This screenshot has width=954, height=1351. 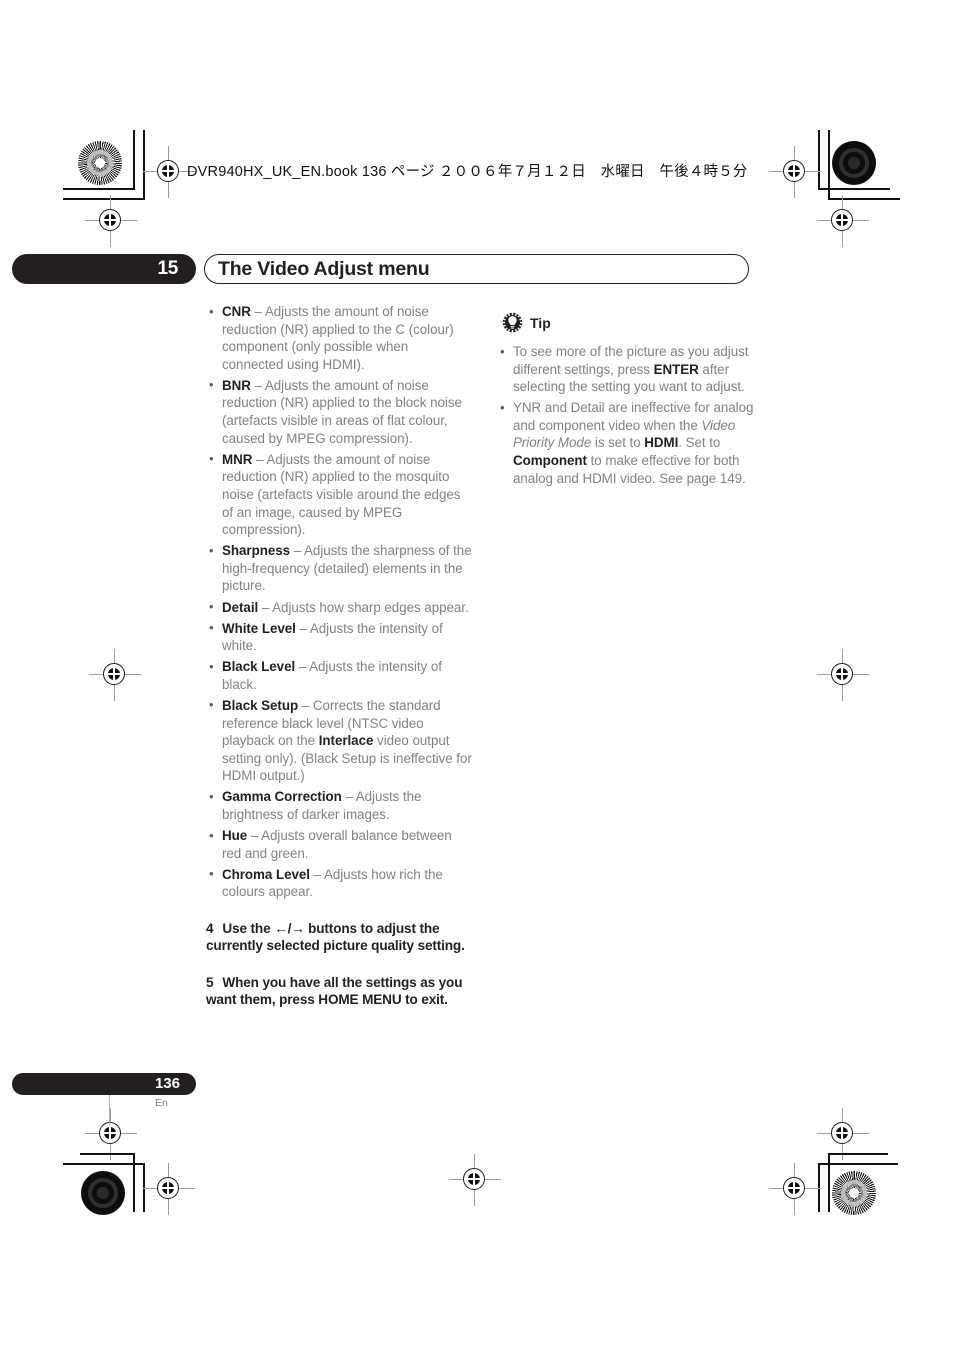 I want to click on crop-mark-top-right-v2, so click(x=829, y=164).